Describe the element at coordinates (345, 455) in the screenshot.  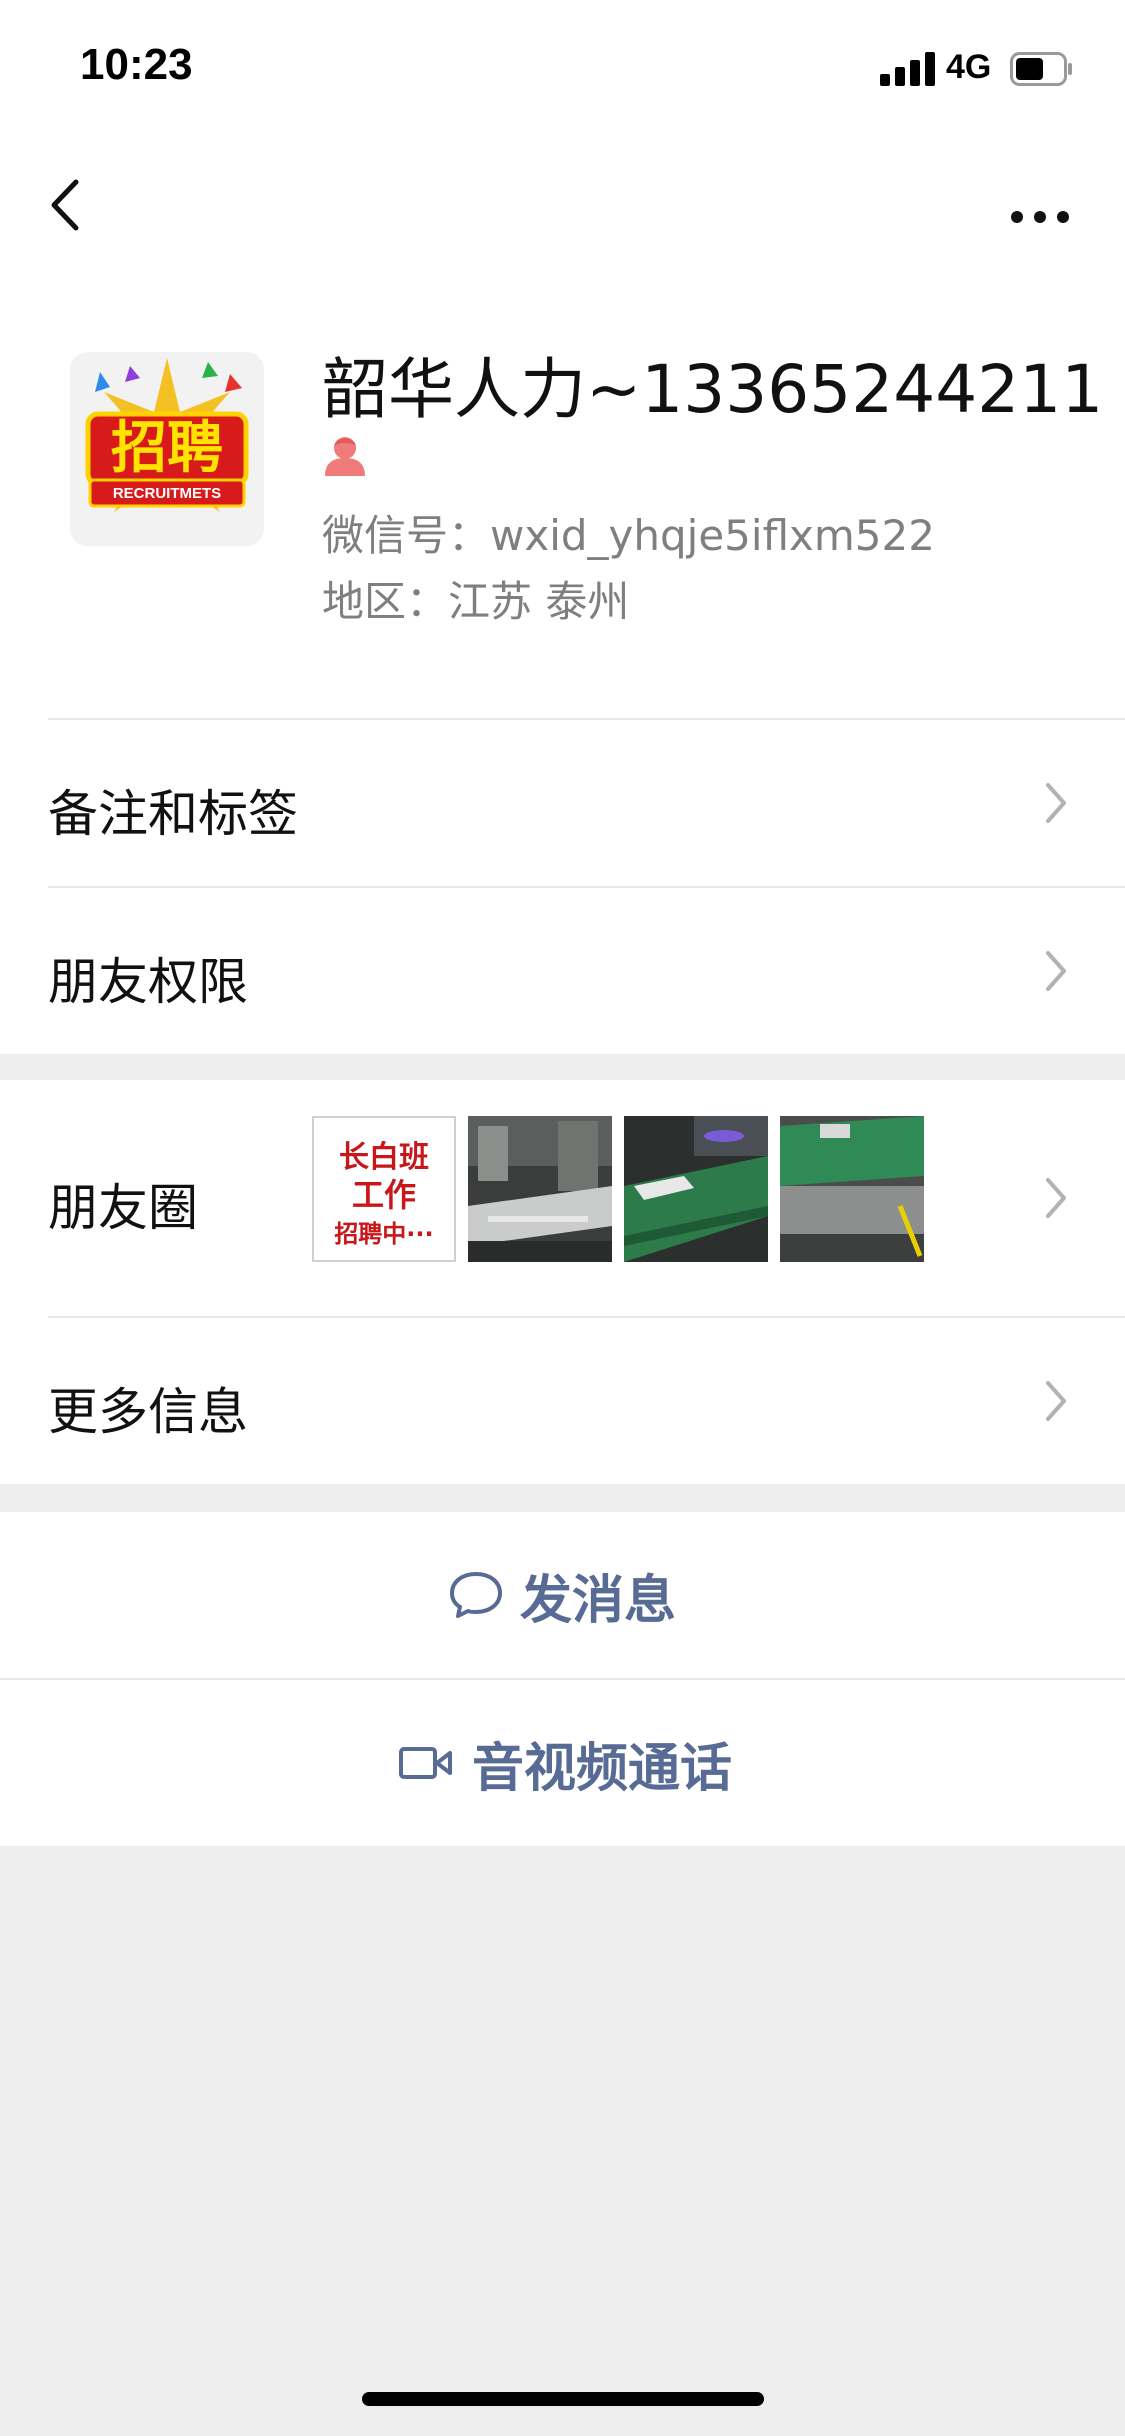
I see `female-icon` at that location.